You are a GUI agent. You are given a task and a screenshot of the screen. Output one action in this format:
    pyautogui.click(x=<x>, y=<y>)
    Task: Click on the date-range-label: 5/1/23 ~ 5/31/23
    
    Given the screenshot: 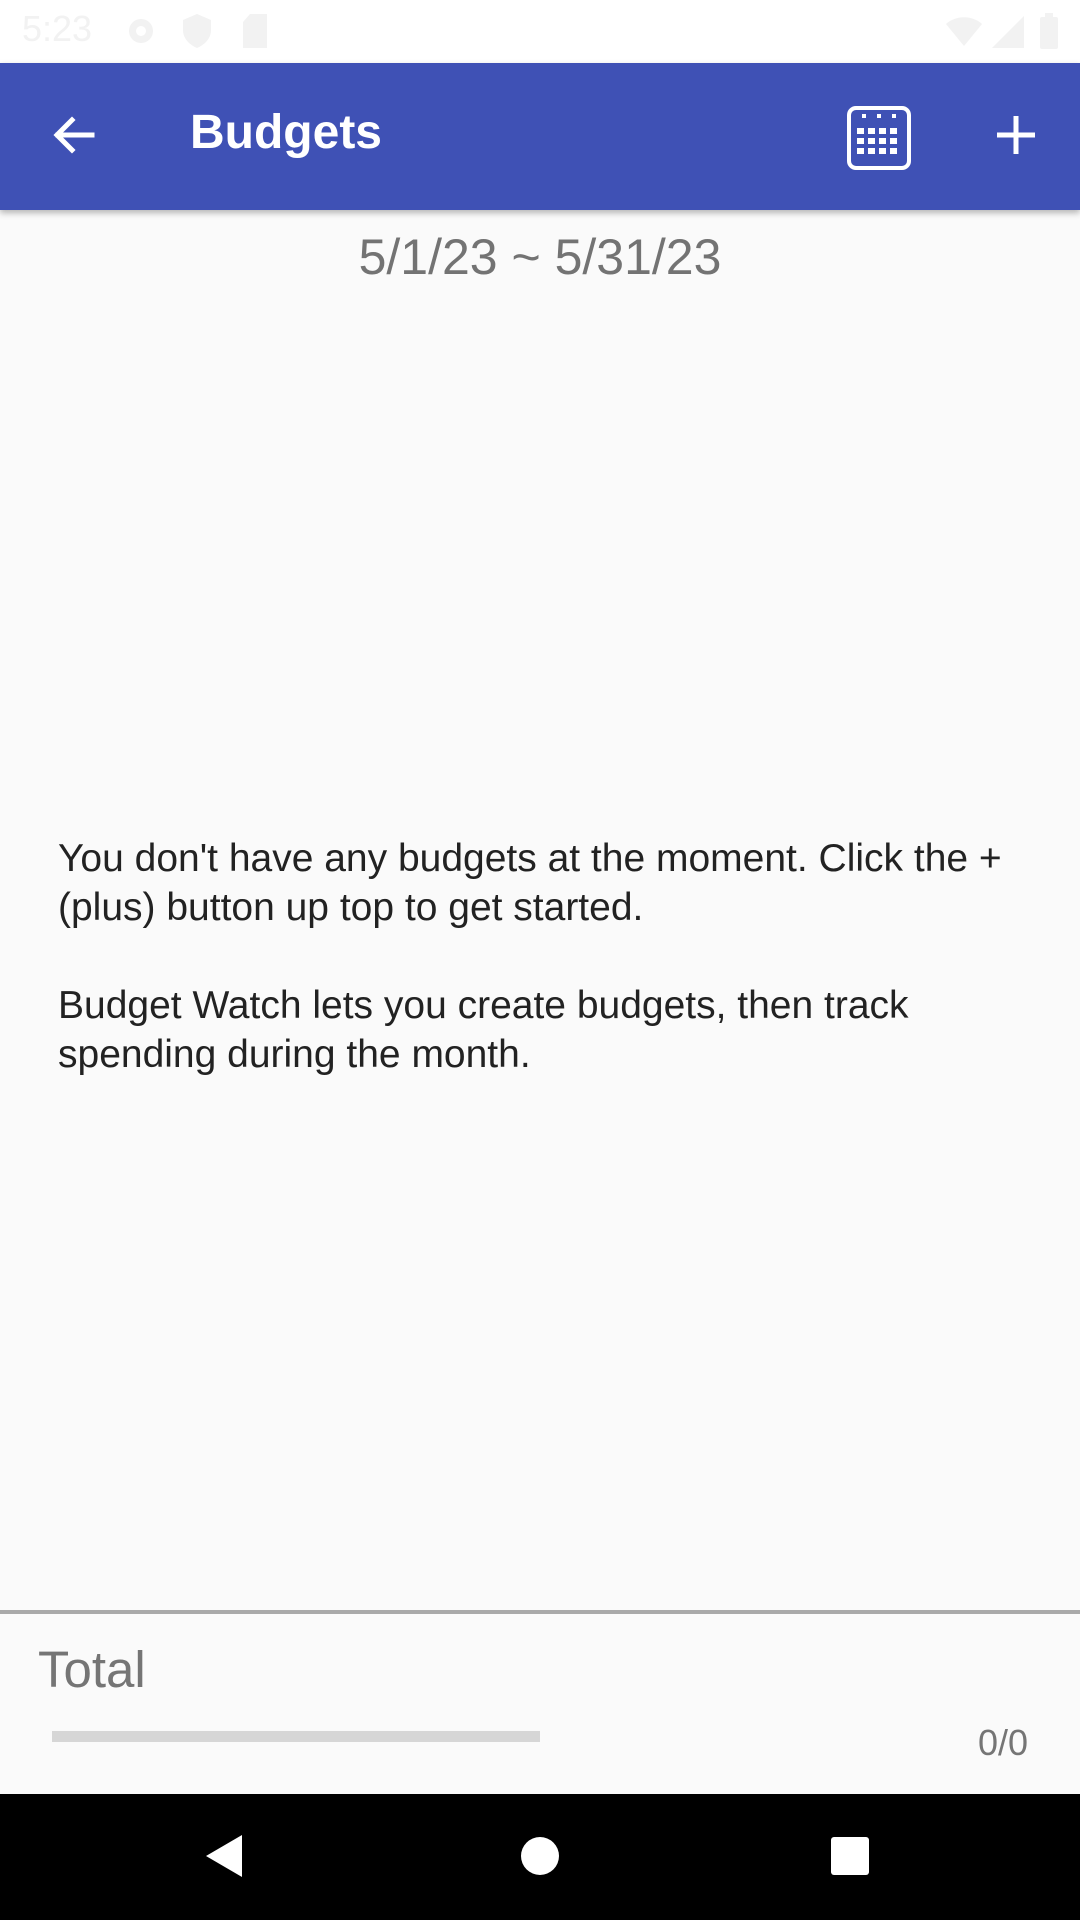 What is the action you would take?
    pyautogui.click(x=540, y=257)
    